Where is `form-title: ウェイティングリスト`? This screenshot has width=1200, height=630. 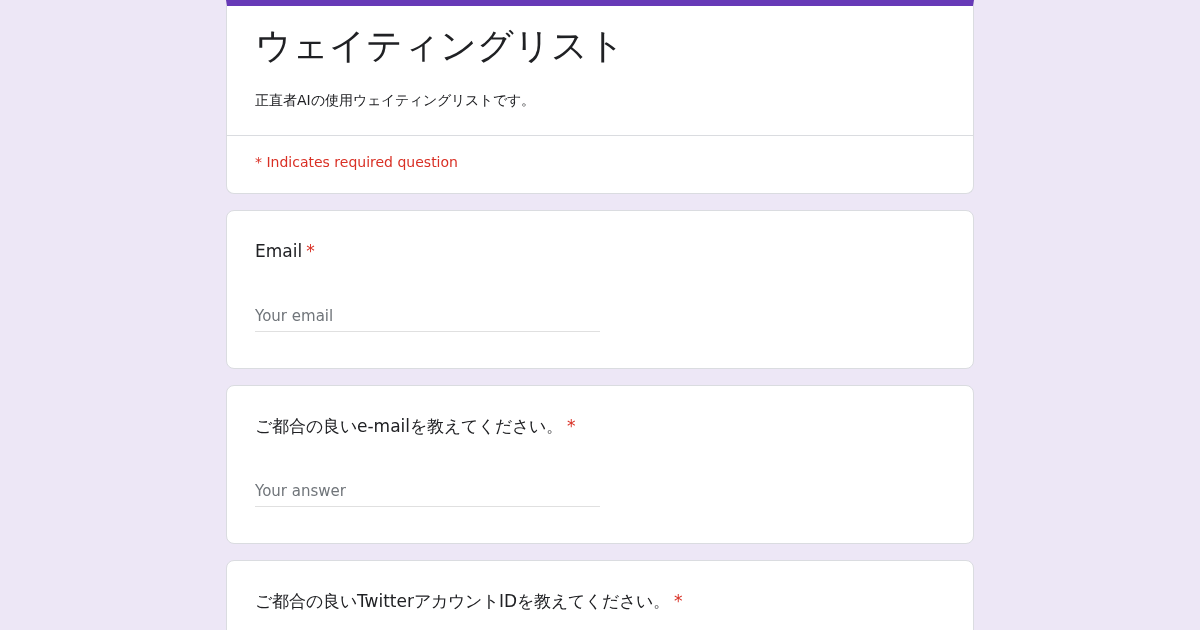
form-title: ウェイティングリスト is located at coordinates (440, 46).